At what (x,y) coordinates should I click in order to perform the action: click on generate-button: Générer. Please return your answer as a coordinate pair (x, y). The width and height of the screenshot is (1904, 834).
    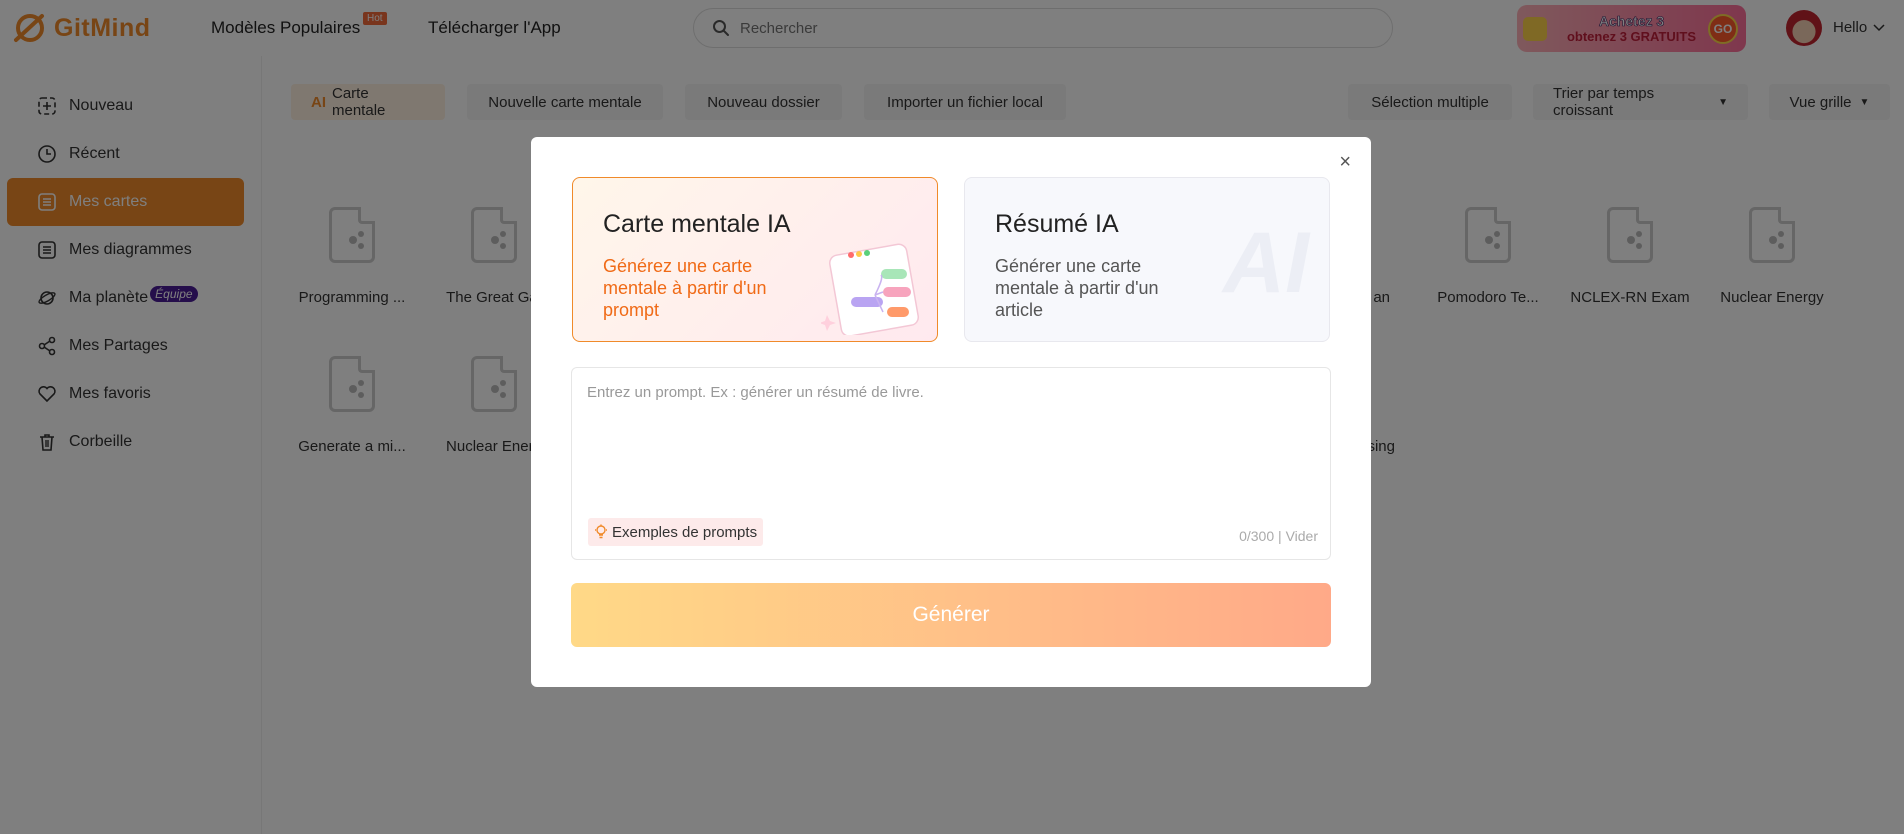
    Looking at the image, I should click on (951, 615).